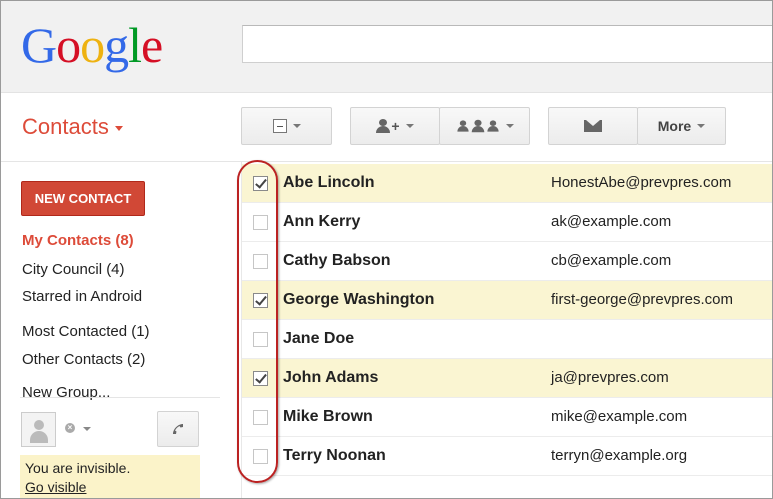  I want to click on chat-status-box: You are invisible. Go visible, so click(110, 476).